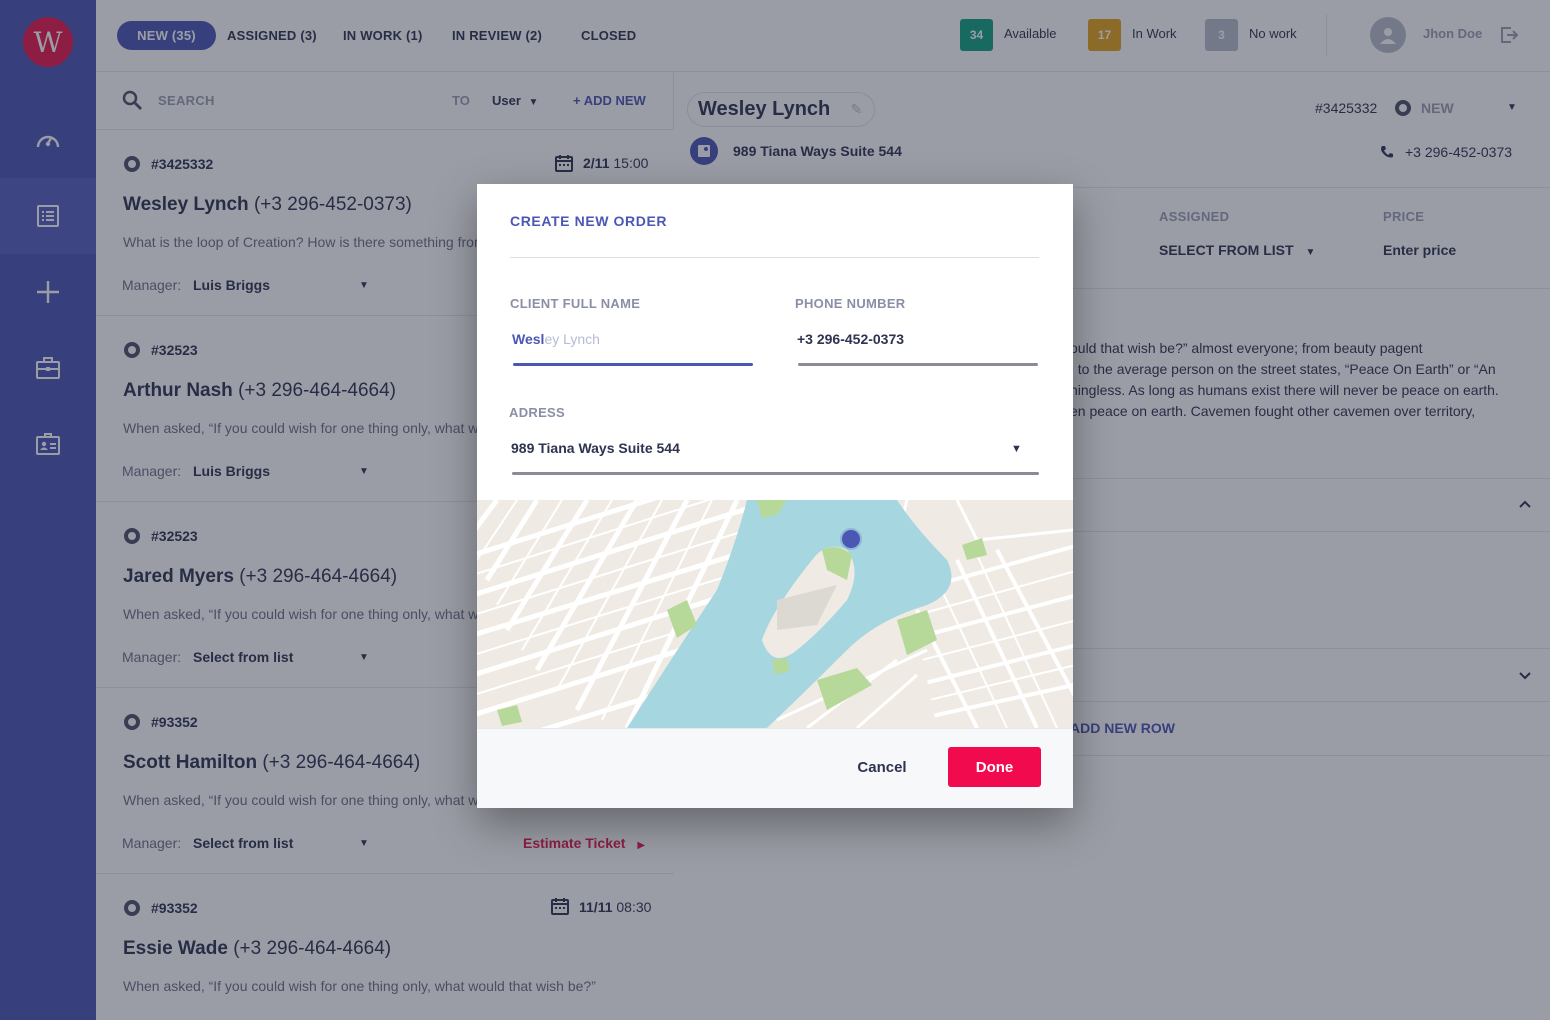  Describe the element at coordinates (994, 767) in the screenshot. I see `done-button: Done` at that location.